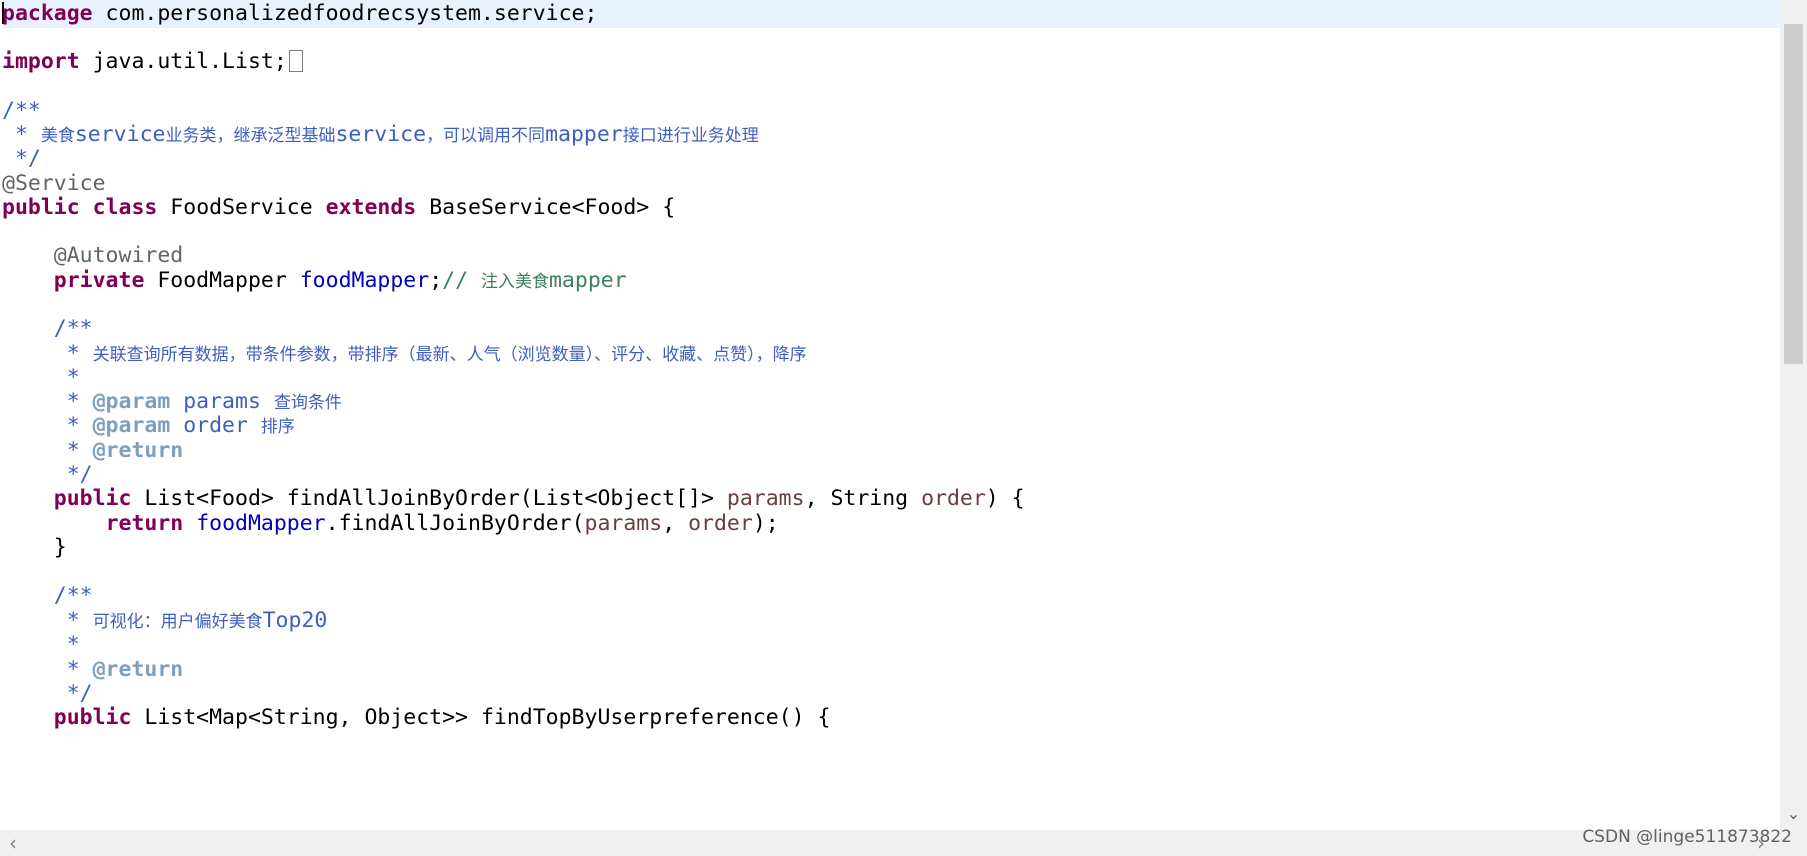 The width and height of the screenshot is (1807, 856). I want to click on method-signature: ) {, so click(1005, 498).